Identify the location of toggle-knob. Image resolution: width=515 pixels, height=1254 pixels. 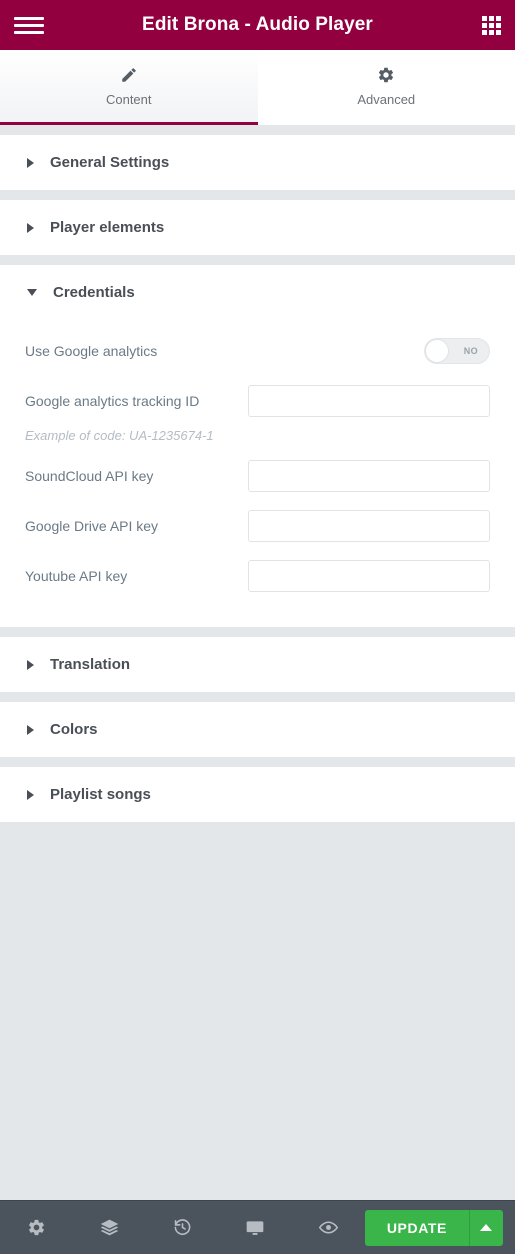
(437, 351).